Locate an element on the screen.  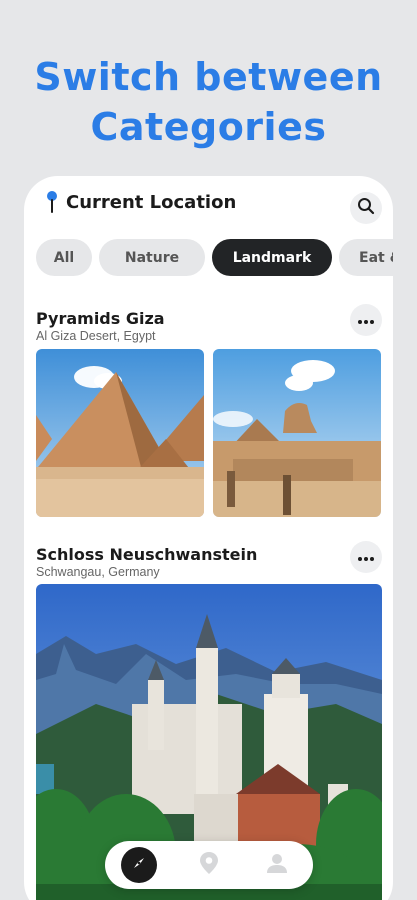
nav-profile-button is located at coordinates (277, 865).